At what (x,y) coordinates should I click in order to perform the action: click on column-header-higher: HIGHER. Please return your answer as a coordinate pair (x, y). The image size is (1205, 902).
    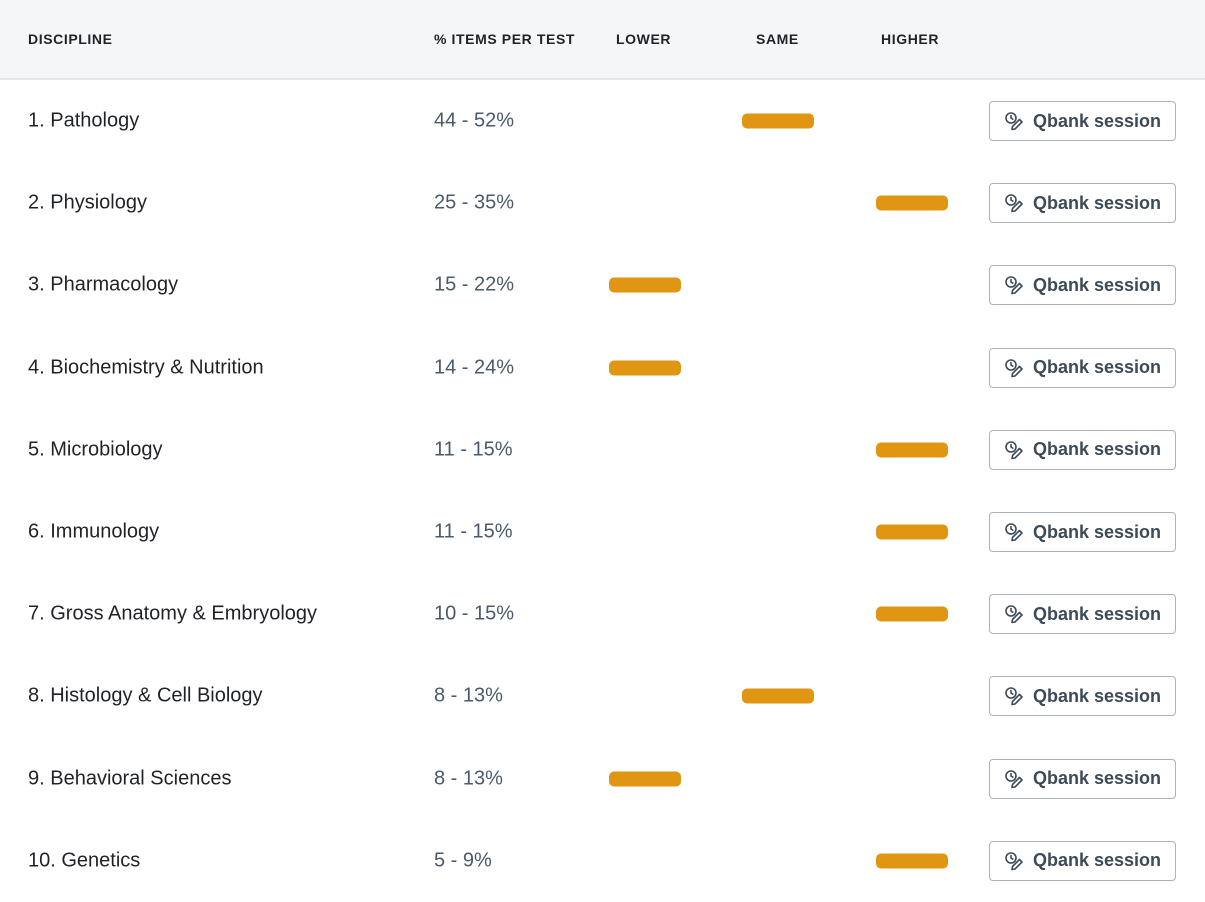
    Looking at the image, I should click on (910, 39).